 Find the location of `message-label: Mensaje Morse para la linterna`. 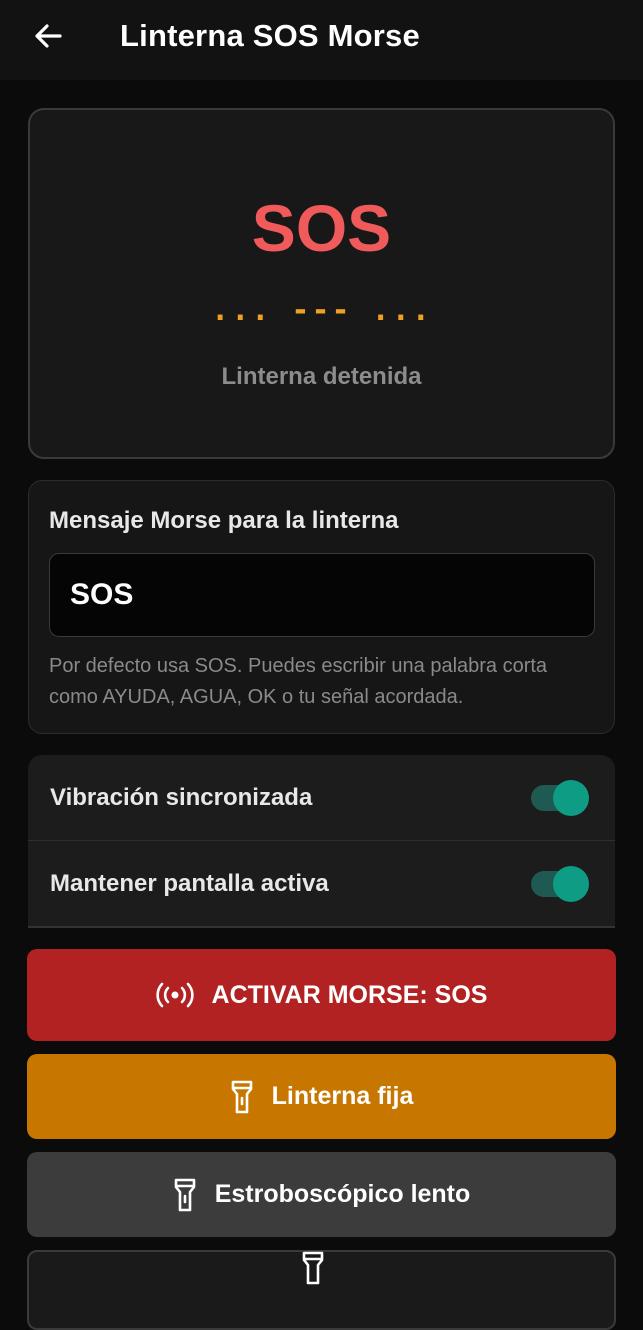

message-label: Mensaje Morse para la linterna is located at coordinates (224, 520).